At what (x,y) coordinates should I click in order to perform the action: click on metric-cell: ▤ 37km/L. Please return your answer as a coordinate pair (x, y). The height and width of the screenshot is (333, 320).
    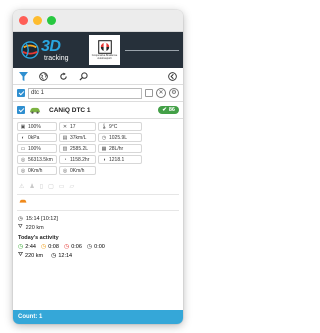
    Looking at the image, I should click on (77, 137).